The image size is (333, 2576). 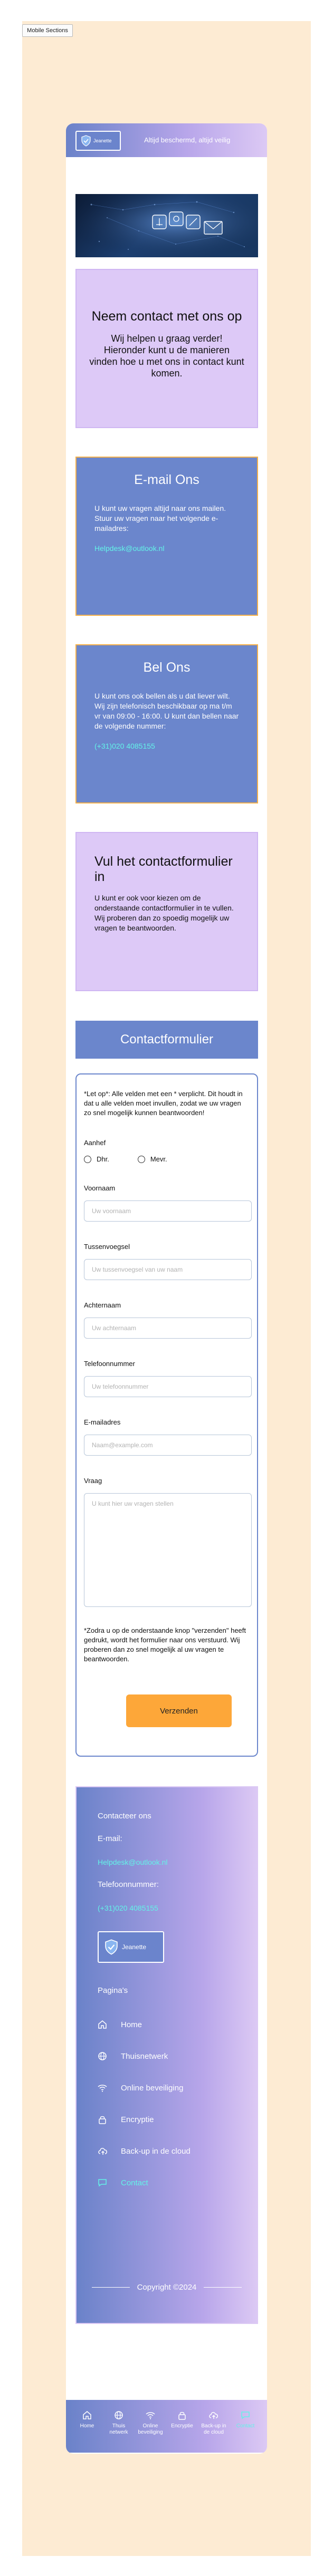 What do you see at coordinates (131, 2024) in the screenshot?
I see `footer-nav-label: Home` at bounding box center [131, 2024].